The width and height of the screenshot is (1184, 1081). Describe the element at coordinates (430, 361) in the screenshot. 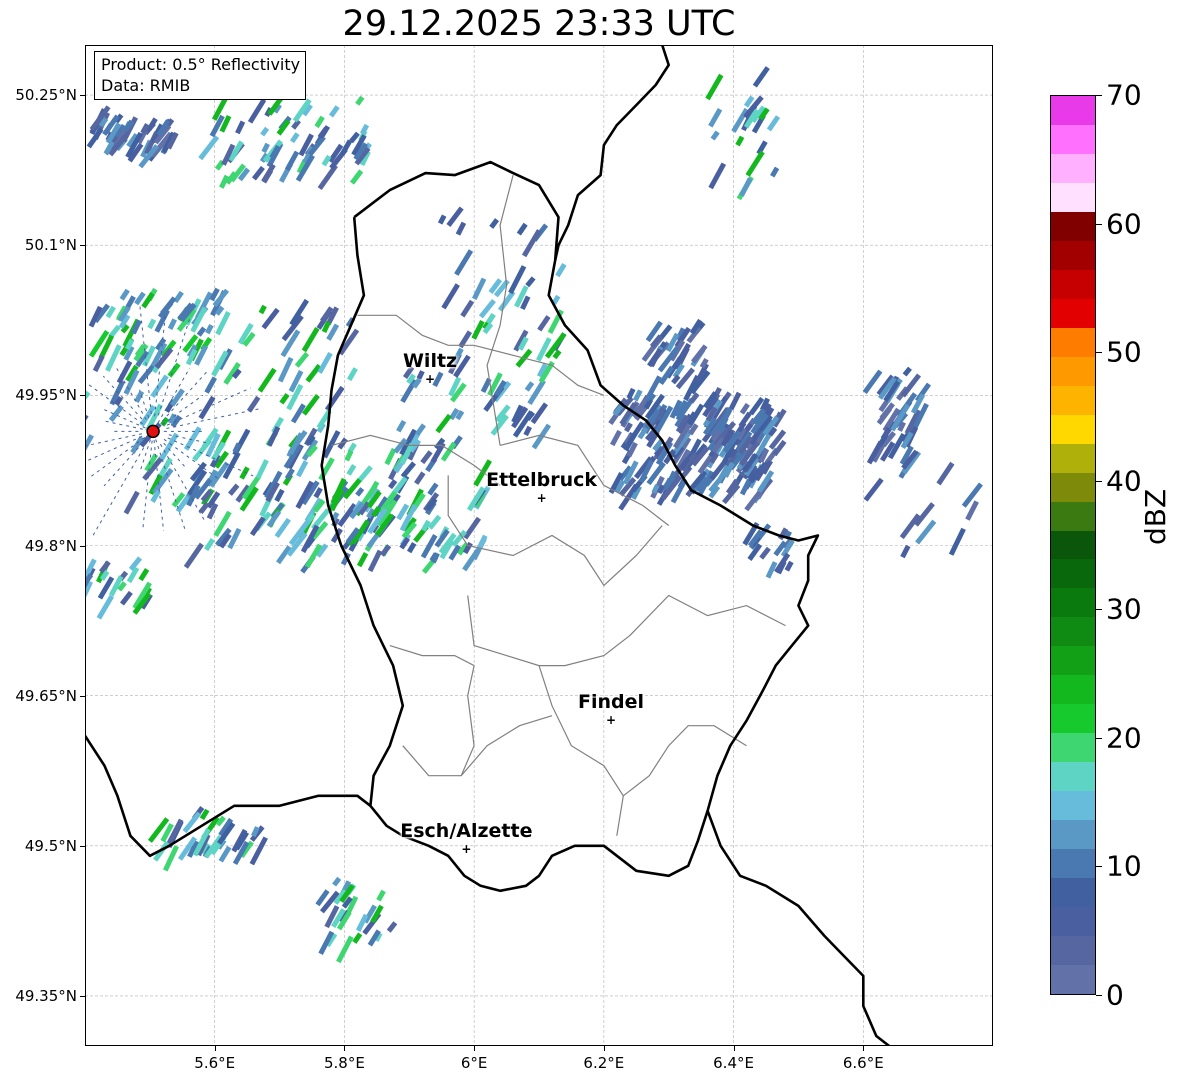

I see `city-label: Wiltz` at that location.